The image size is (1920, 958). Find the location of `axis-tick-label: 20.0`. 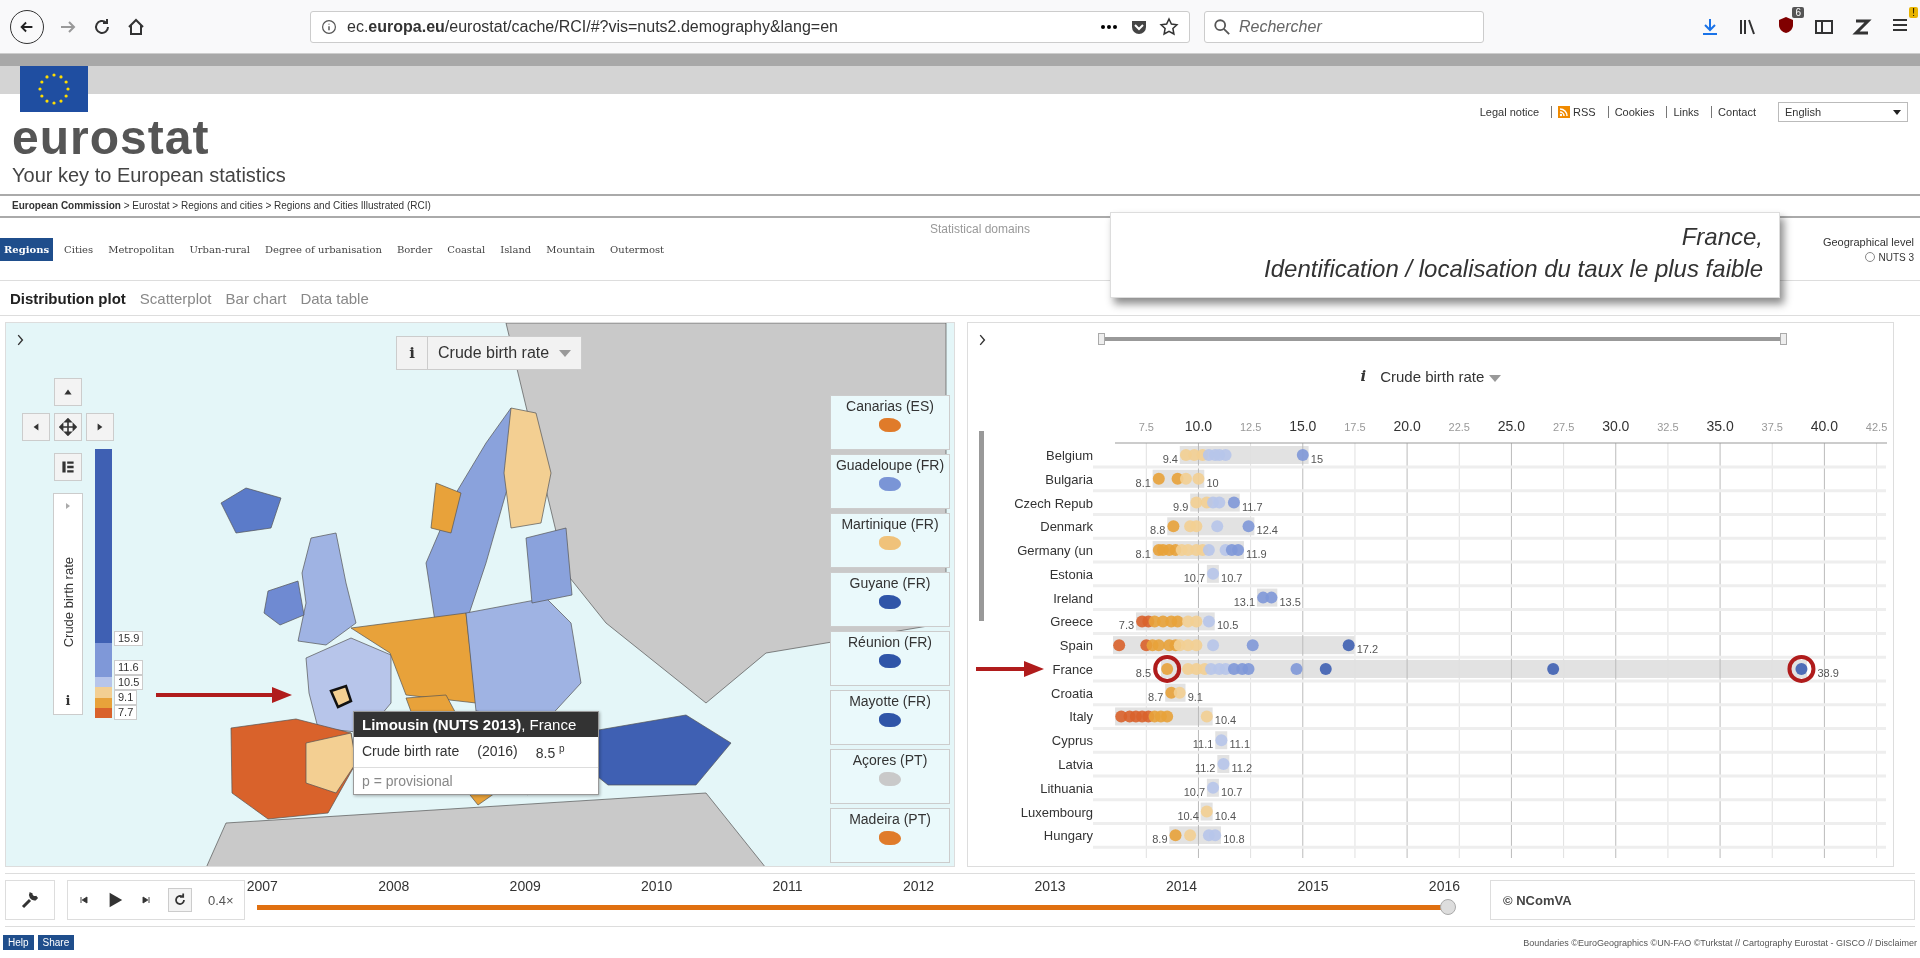

axis-tick-label: 20.0 is located at coordinates (1407, 426).